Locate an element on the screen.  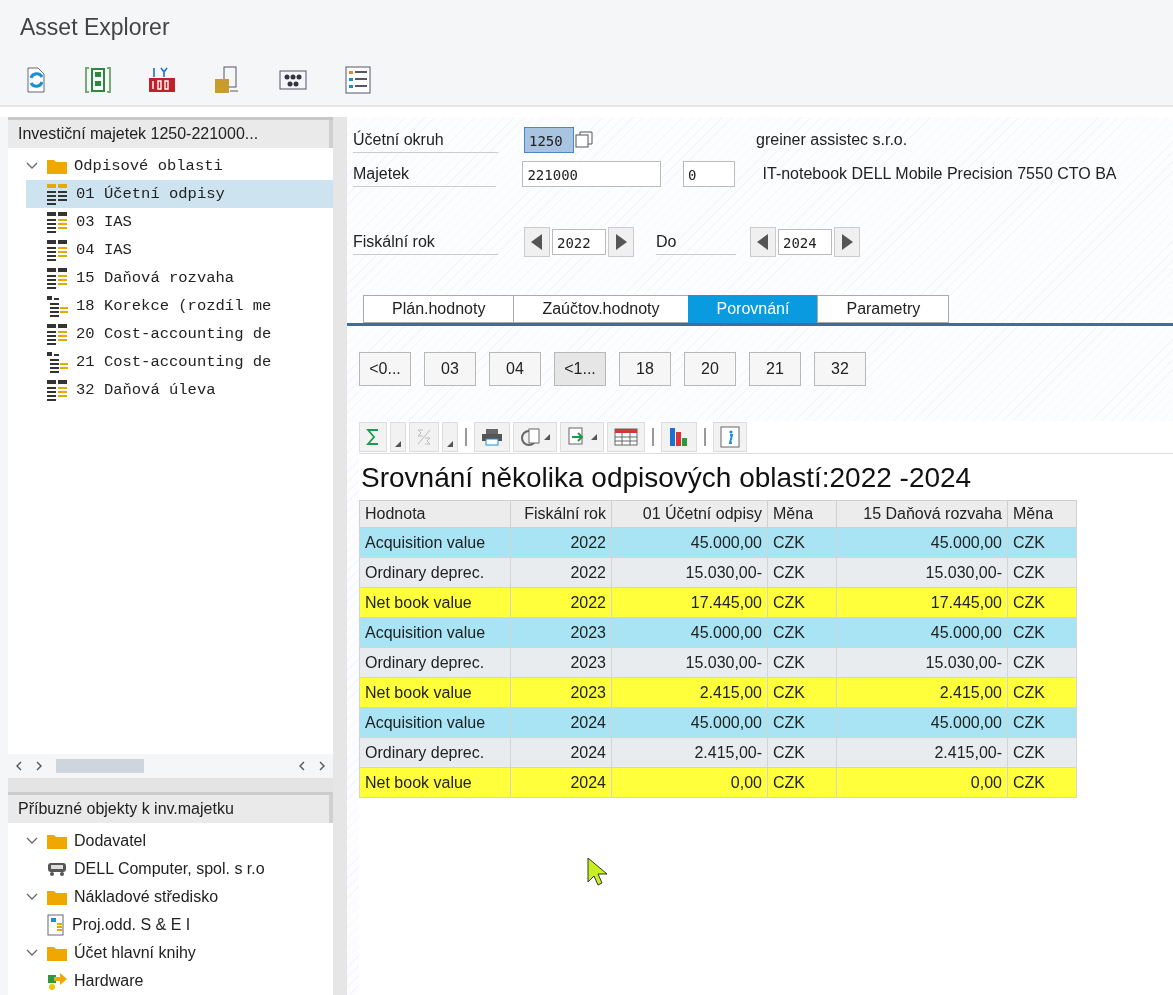
sigma-icon is located at coordinates (373, 437).